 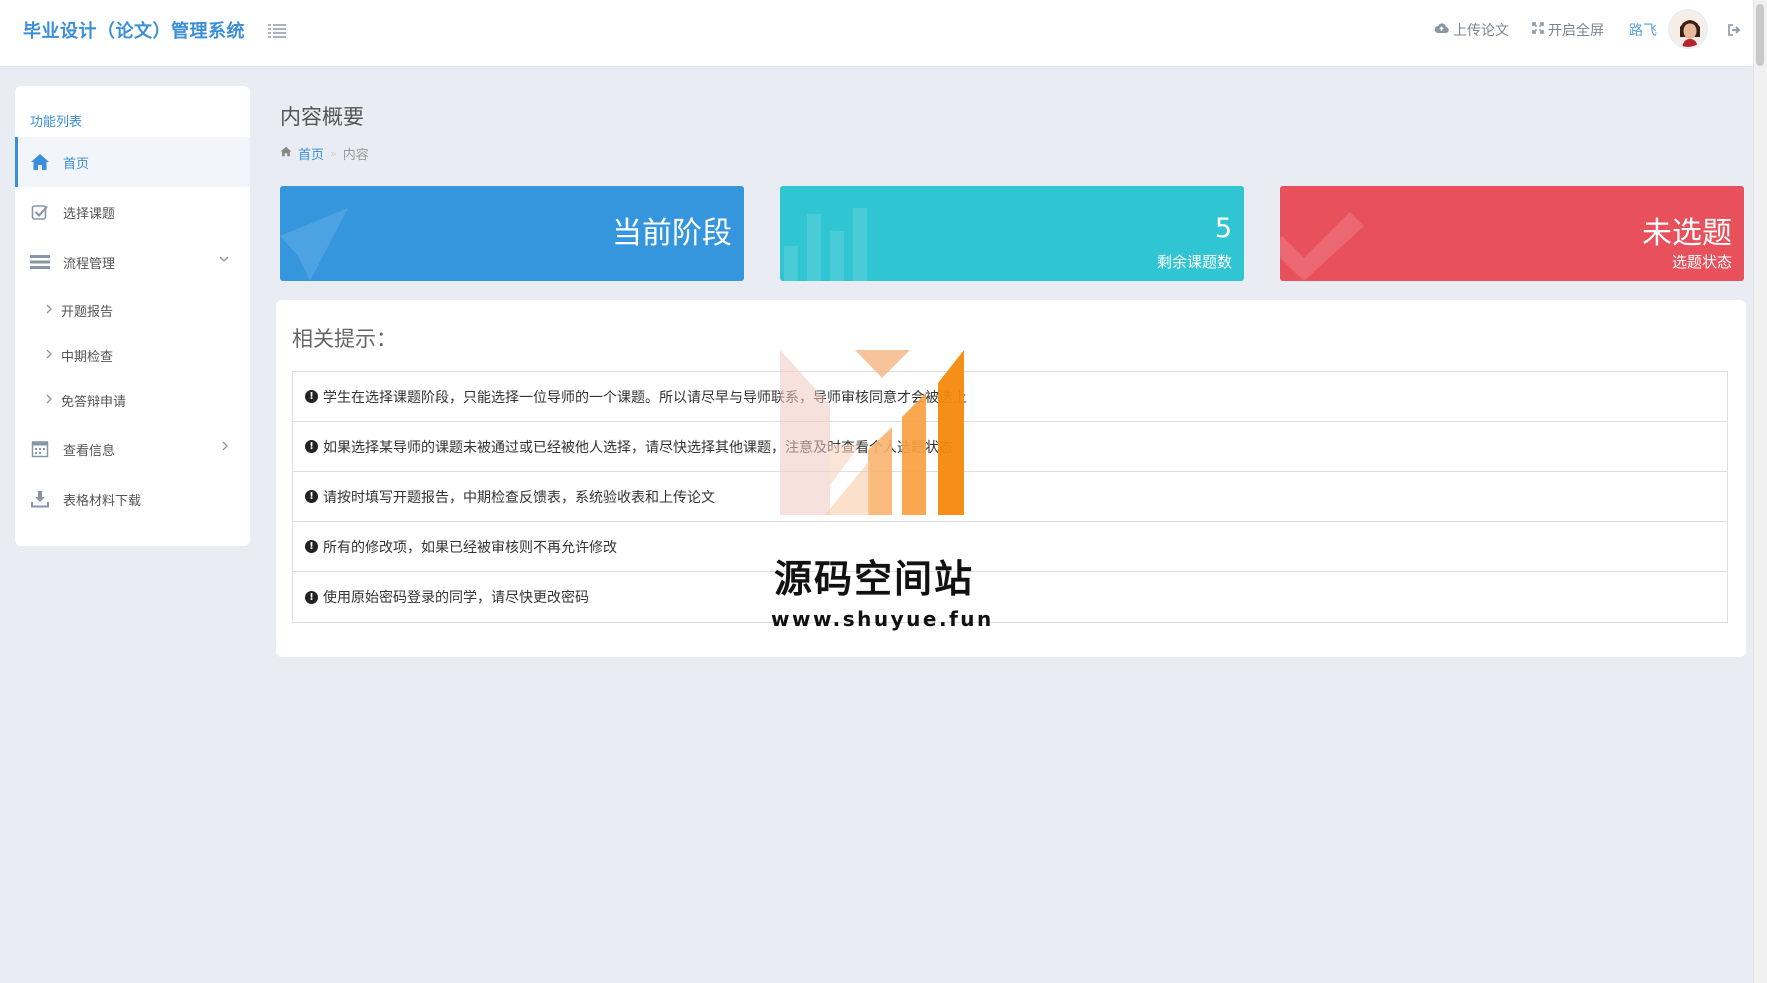 What do you see at coordinates (134, 30) in the screenshot?
I see `app-title: 毕业设计（论文）管理系统` at bounding box center [134, 30].